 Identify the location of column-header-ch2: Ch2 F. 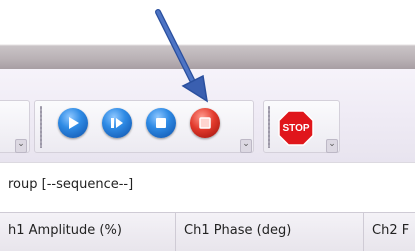
(389, 231).